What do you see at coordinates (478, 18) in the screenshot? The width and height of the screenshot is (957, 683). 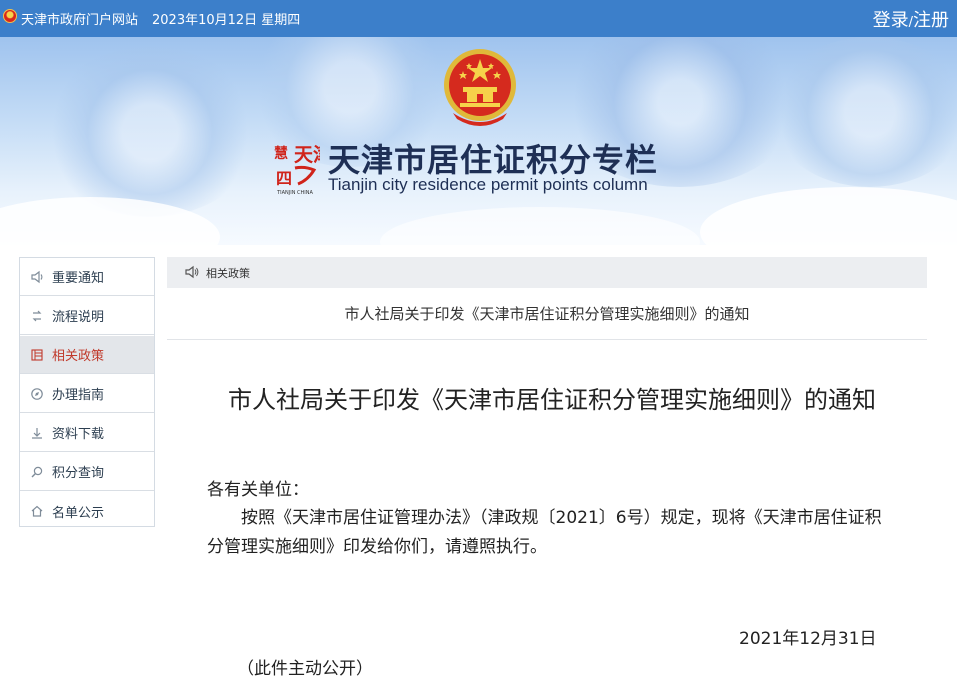 I see `top-bar: 天津市政府门户网站 2023年10月12日 星期四 登录/注册` at bounding box center [478, 18].